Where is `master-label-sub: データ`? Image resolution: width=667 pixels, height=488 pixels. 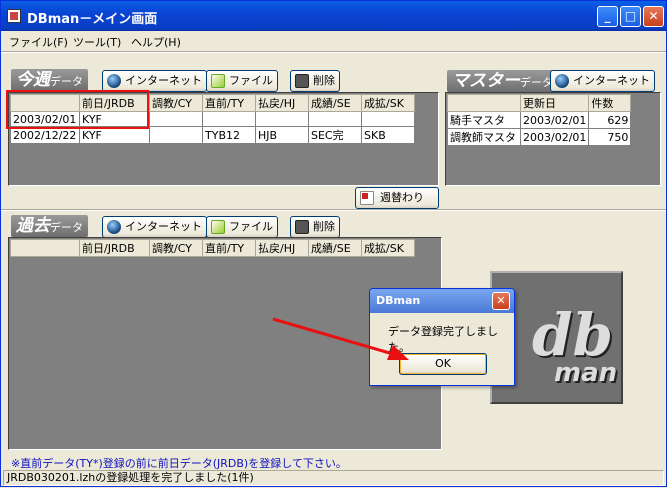
master-label-sub: データ is located at coordinates (536, 82).